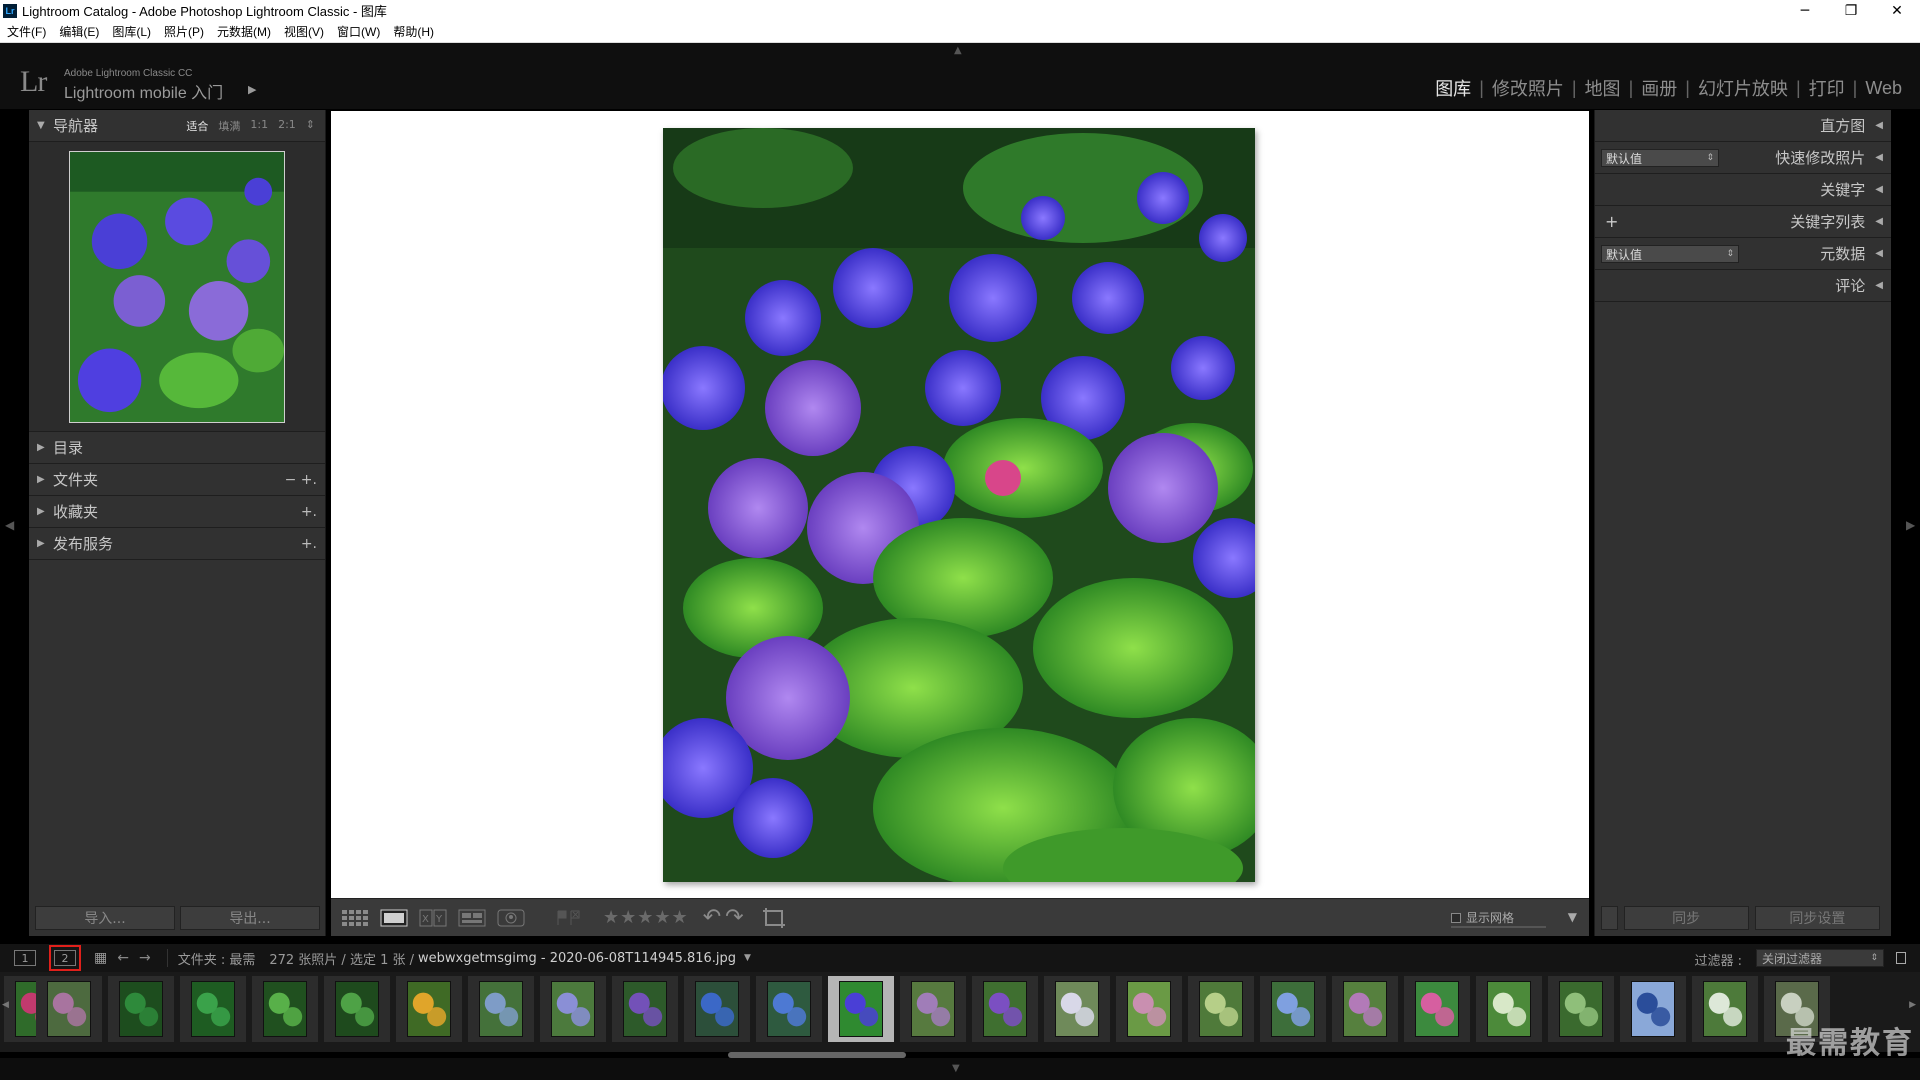 This screenshot has height=1080, width=1920. I want to click on module-web: Web, so click(1883, 88).